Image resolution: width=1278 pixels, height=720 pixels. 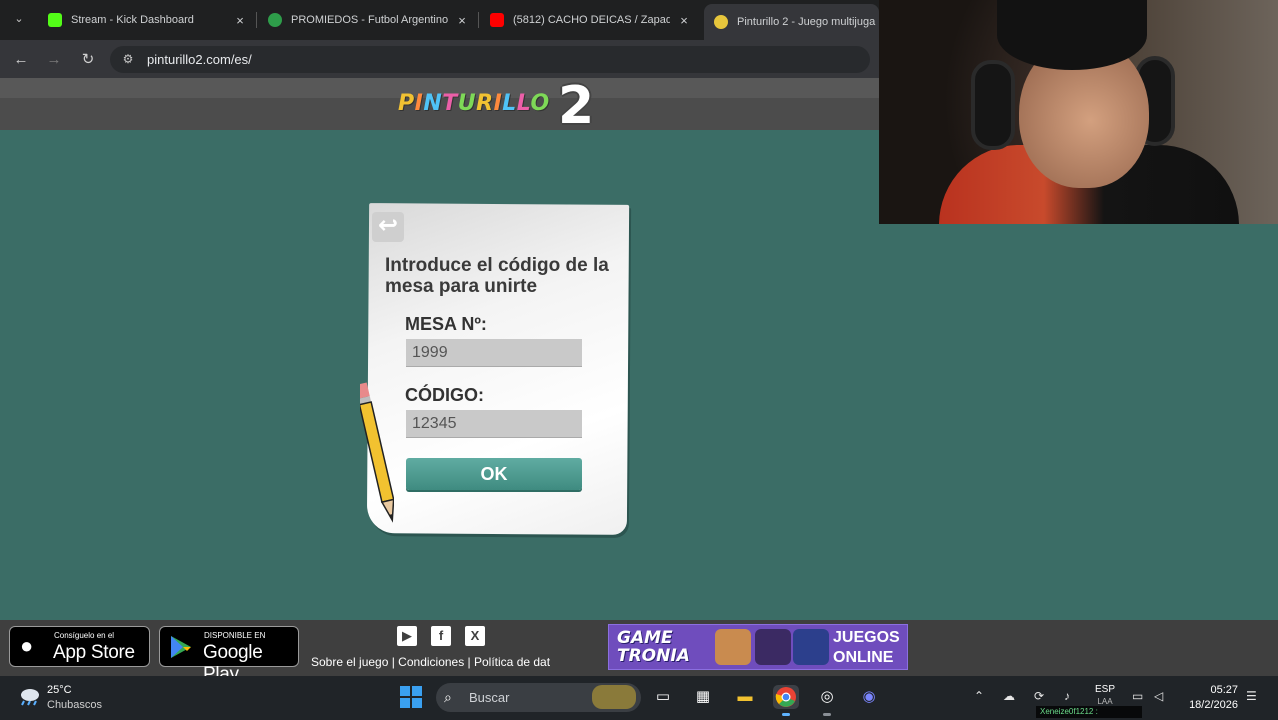 I want to click on webcam-cap, so click(x=1072, y=35).